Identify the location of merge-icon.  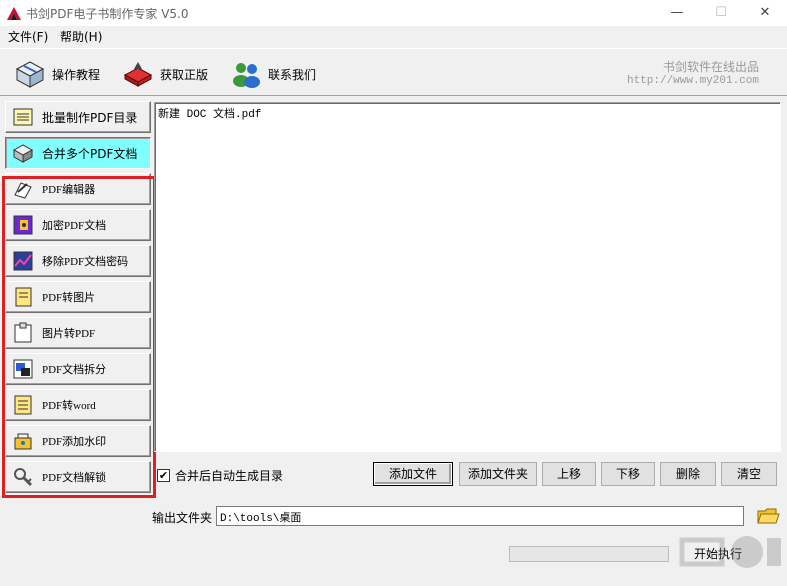
(23, 153).